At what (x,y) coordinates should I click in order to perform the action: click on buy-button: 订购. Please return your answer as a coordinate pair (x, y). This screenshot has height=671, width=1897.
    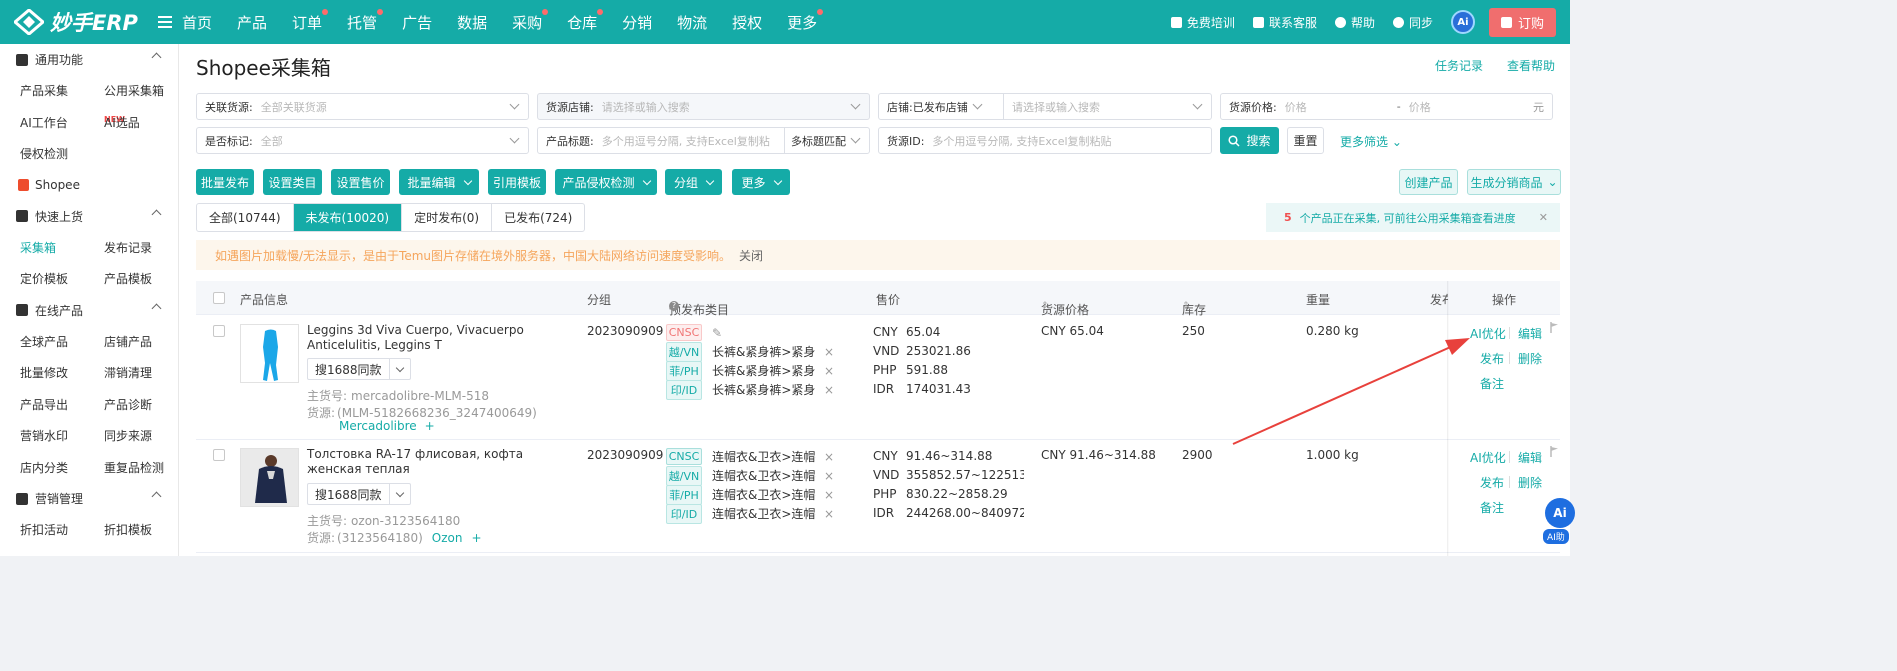
    Looking at the image, I should click on (1522, 22).